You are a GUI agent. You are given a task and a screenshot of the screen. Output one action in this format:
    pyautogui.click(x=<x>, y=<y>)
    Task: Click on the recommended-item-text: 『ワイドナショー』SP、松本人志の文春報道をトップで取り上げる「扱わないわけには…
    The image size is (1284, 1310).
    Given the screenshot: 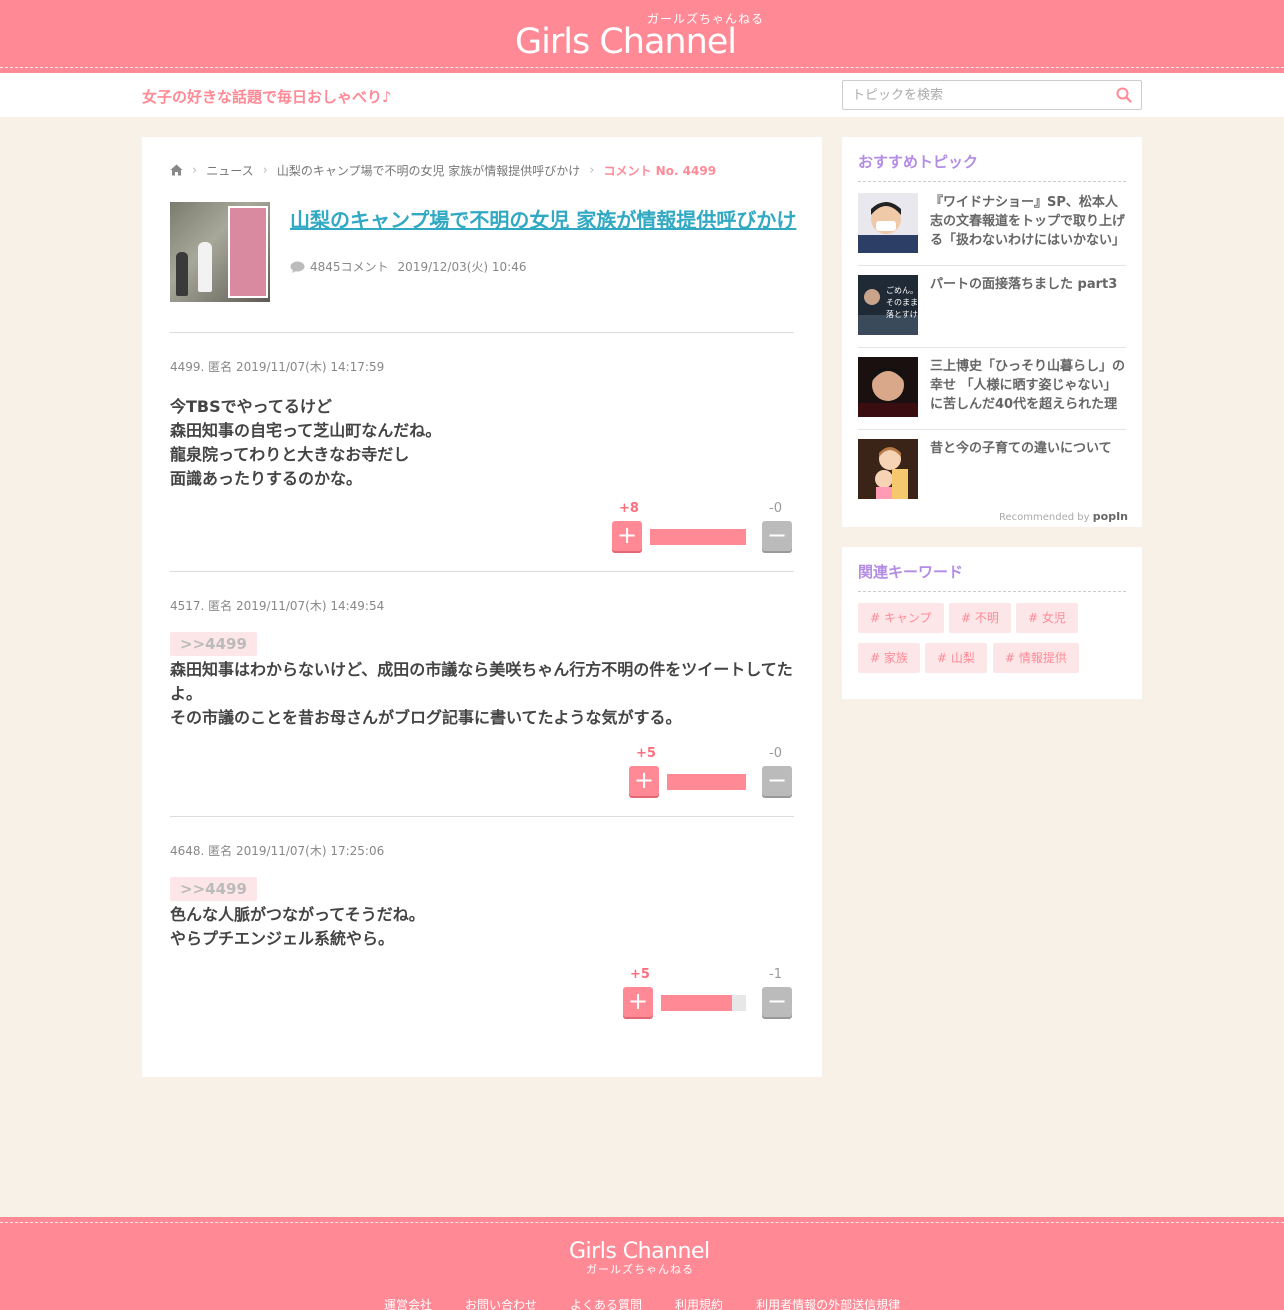 What is the action you would take?
    pyautogui.click(x=1028, y=221)
    